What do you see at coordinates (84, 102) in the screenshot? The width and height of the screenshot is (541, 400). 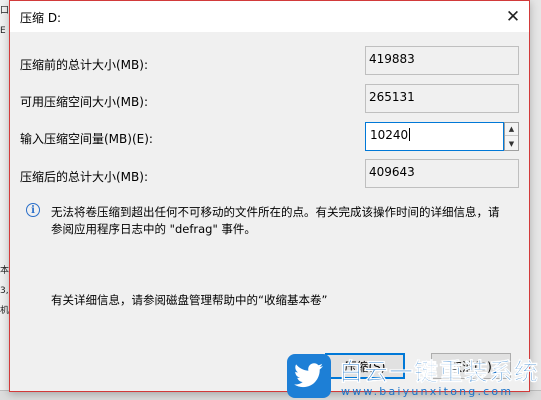 I see `available-label: 可用压缩空间大小(MB):` at bounding box center [84, 102].